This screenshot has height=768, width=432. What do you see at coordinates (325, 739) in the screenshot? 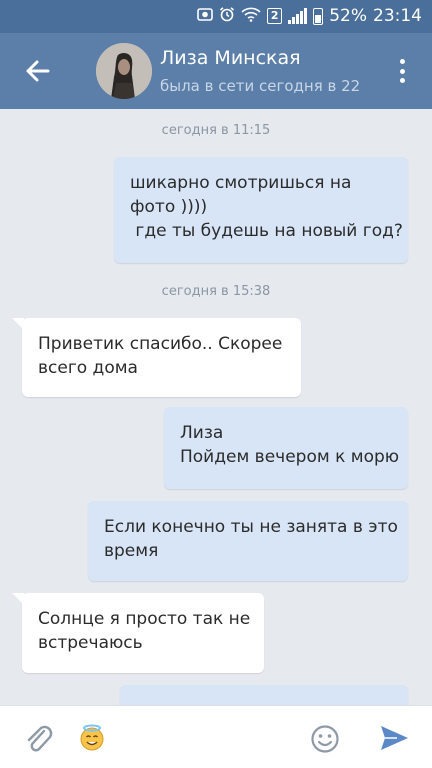
I see `emoji-icon` at bounding box center [325, 739].